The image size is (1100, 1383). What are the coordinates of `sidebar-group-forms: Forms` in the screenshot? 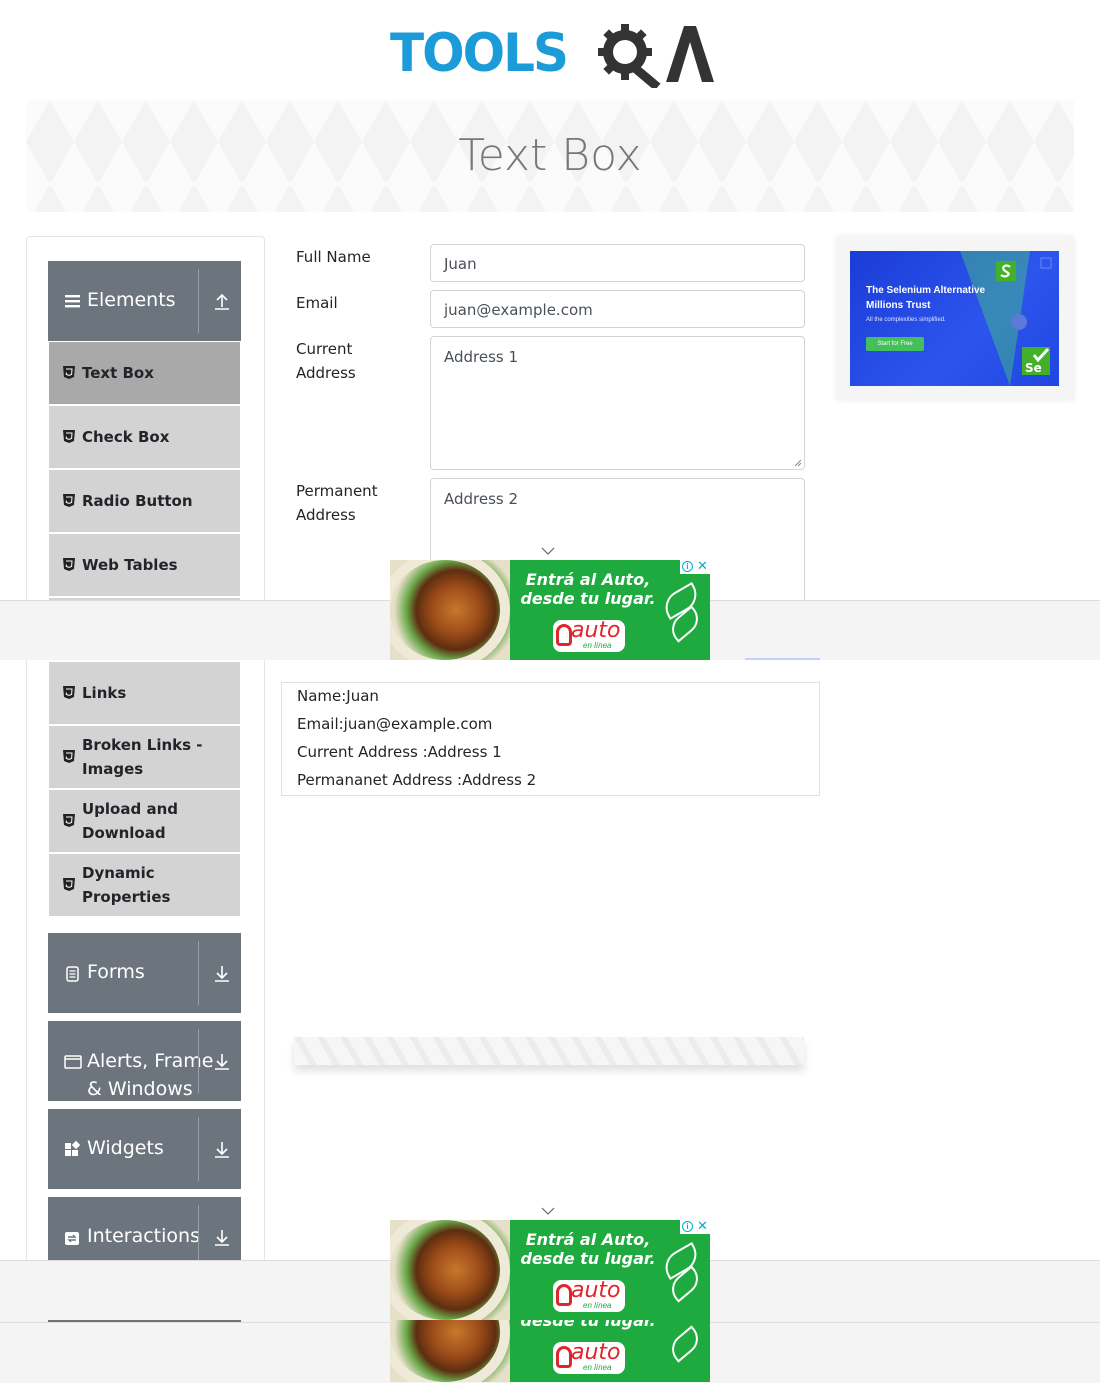 It's located at (144, 973).